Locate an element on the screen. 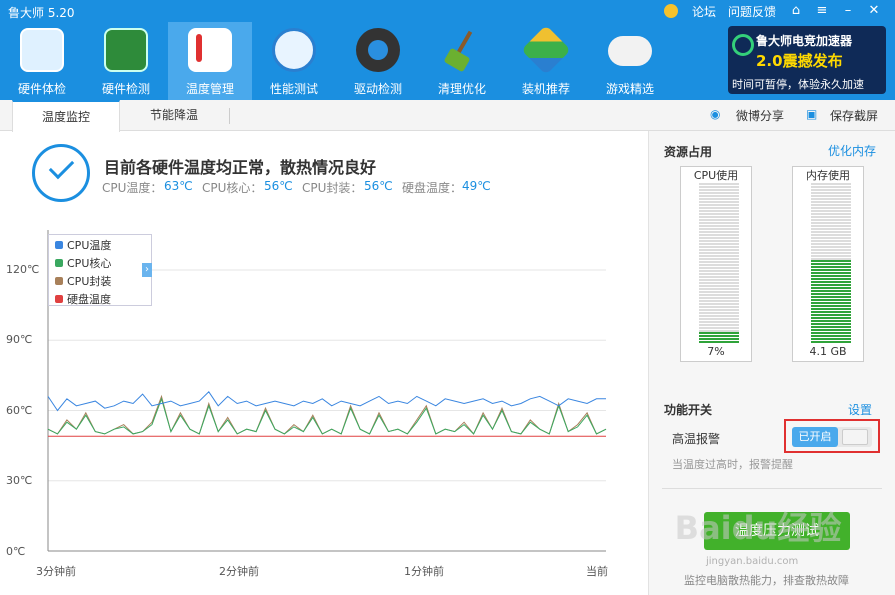  legend-label: CPU核心 is located at coordinates (89, 263).